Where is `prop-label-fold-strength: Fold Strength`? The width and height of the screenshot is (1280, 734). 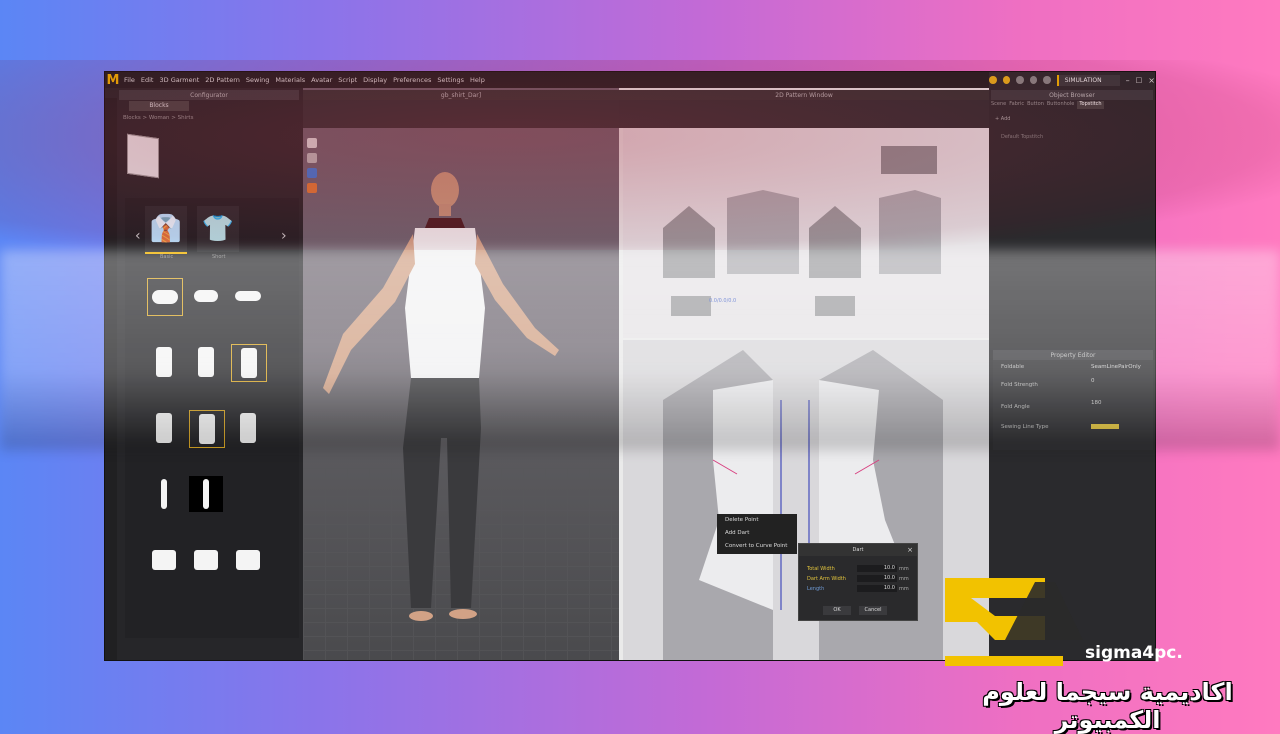
prop-label-fold-strength: Fold Strength is located at coordinates (1019, 385).